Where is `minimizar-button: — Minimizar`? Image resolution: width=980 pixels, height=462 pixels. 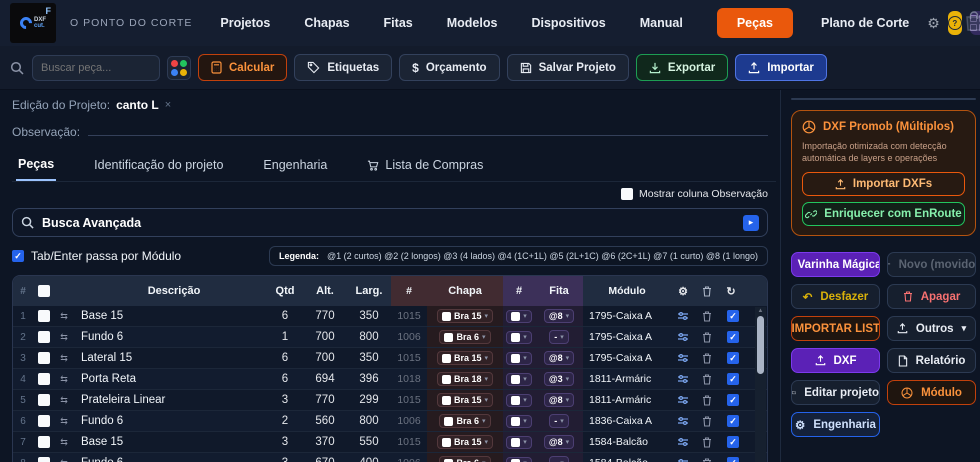
minimizar-button: — Minimizar is located at coordinates (883, 99).